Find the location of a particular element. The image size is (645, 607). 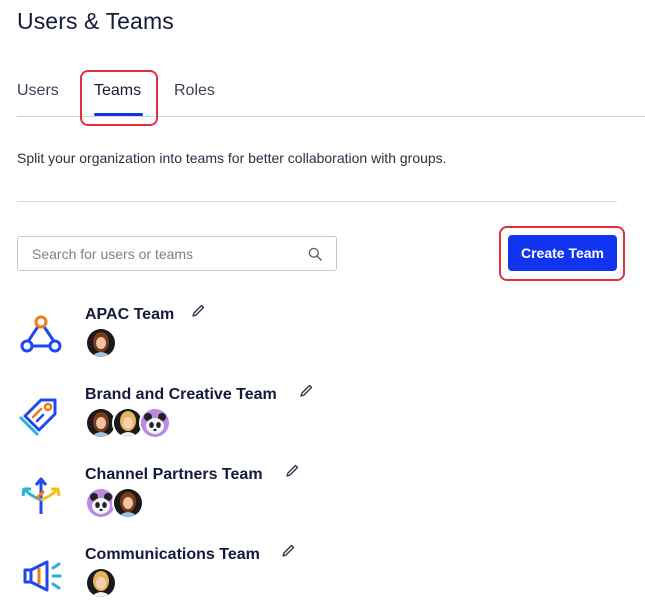

split-arrows-icon is located at coordinates (41, 495).